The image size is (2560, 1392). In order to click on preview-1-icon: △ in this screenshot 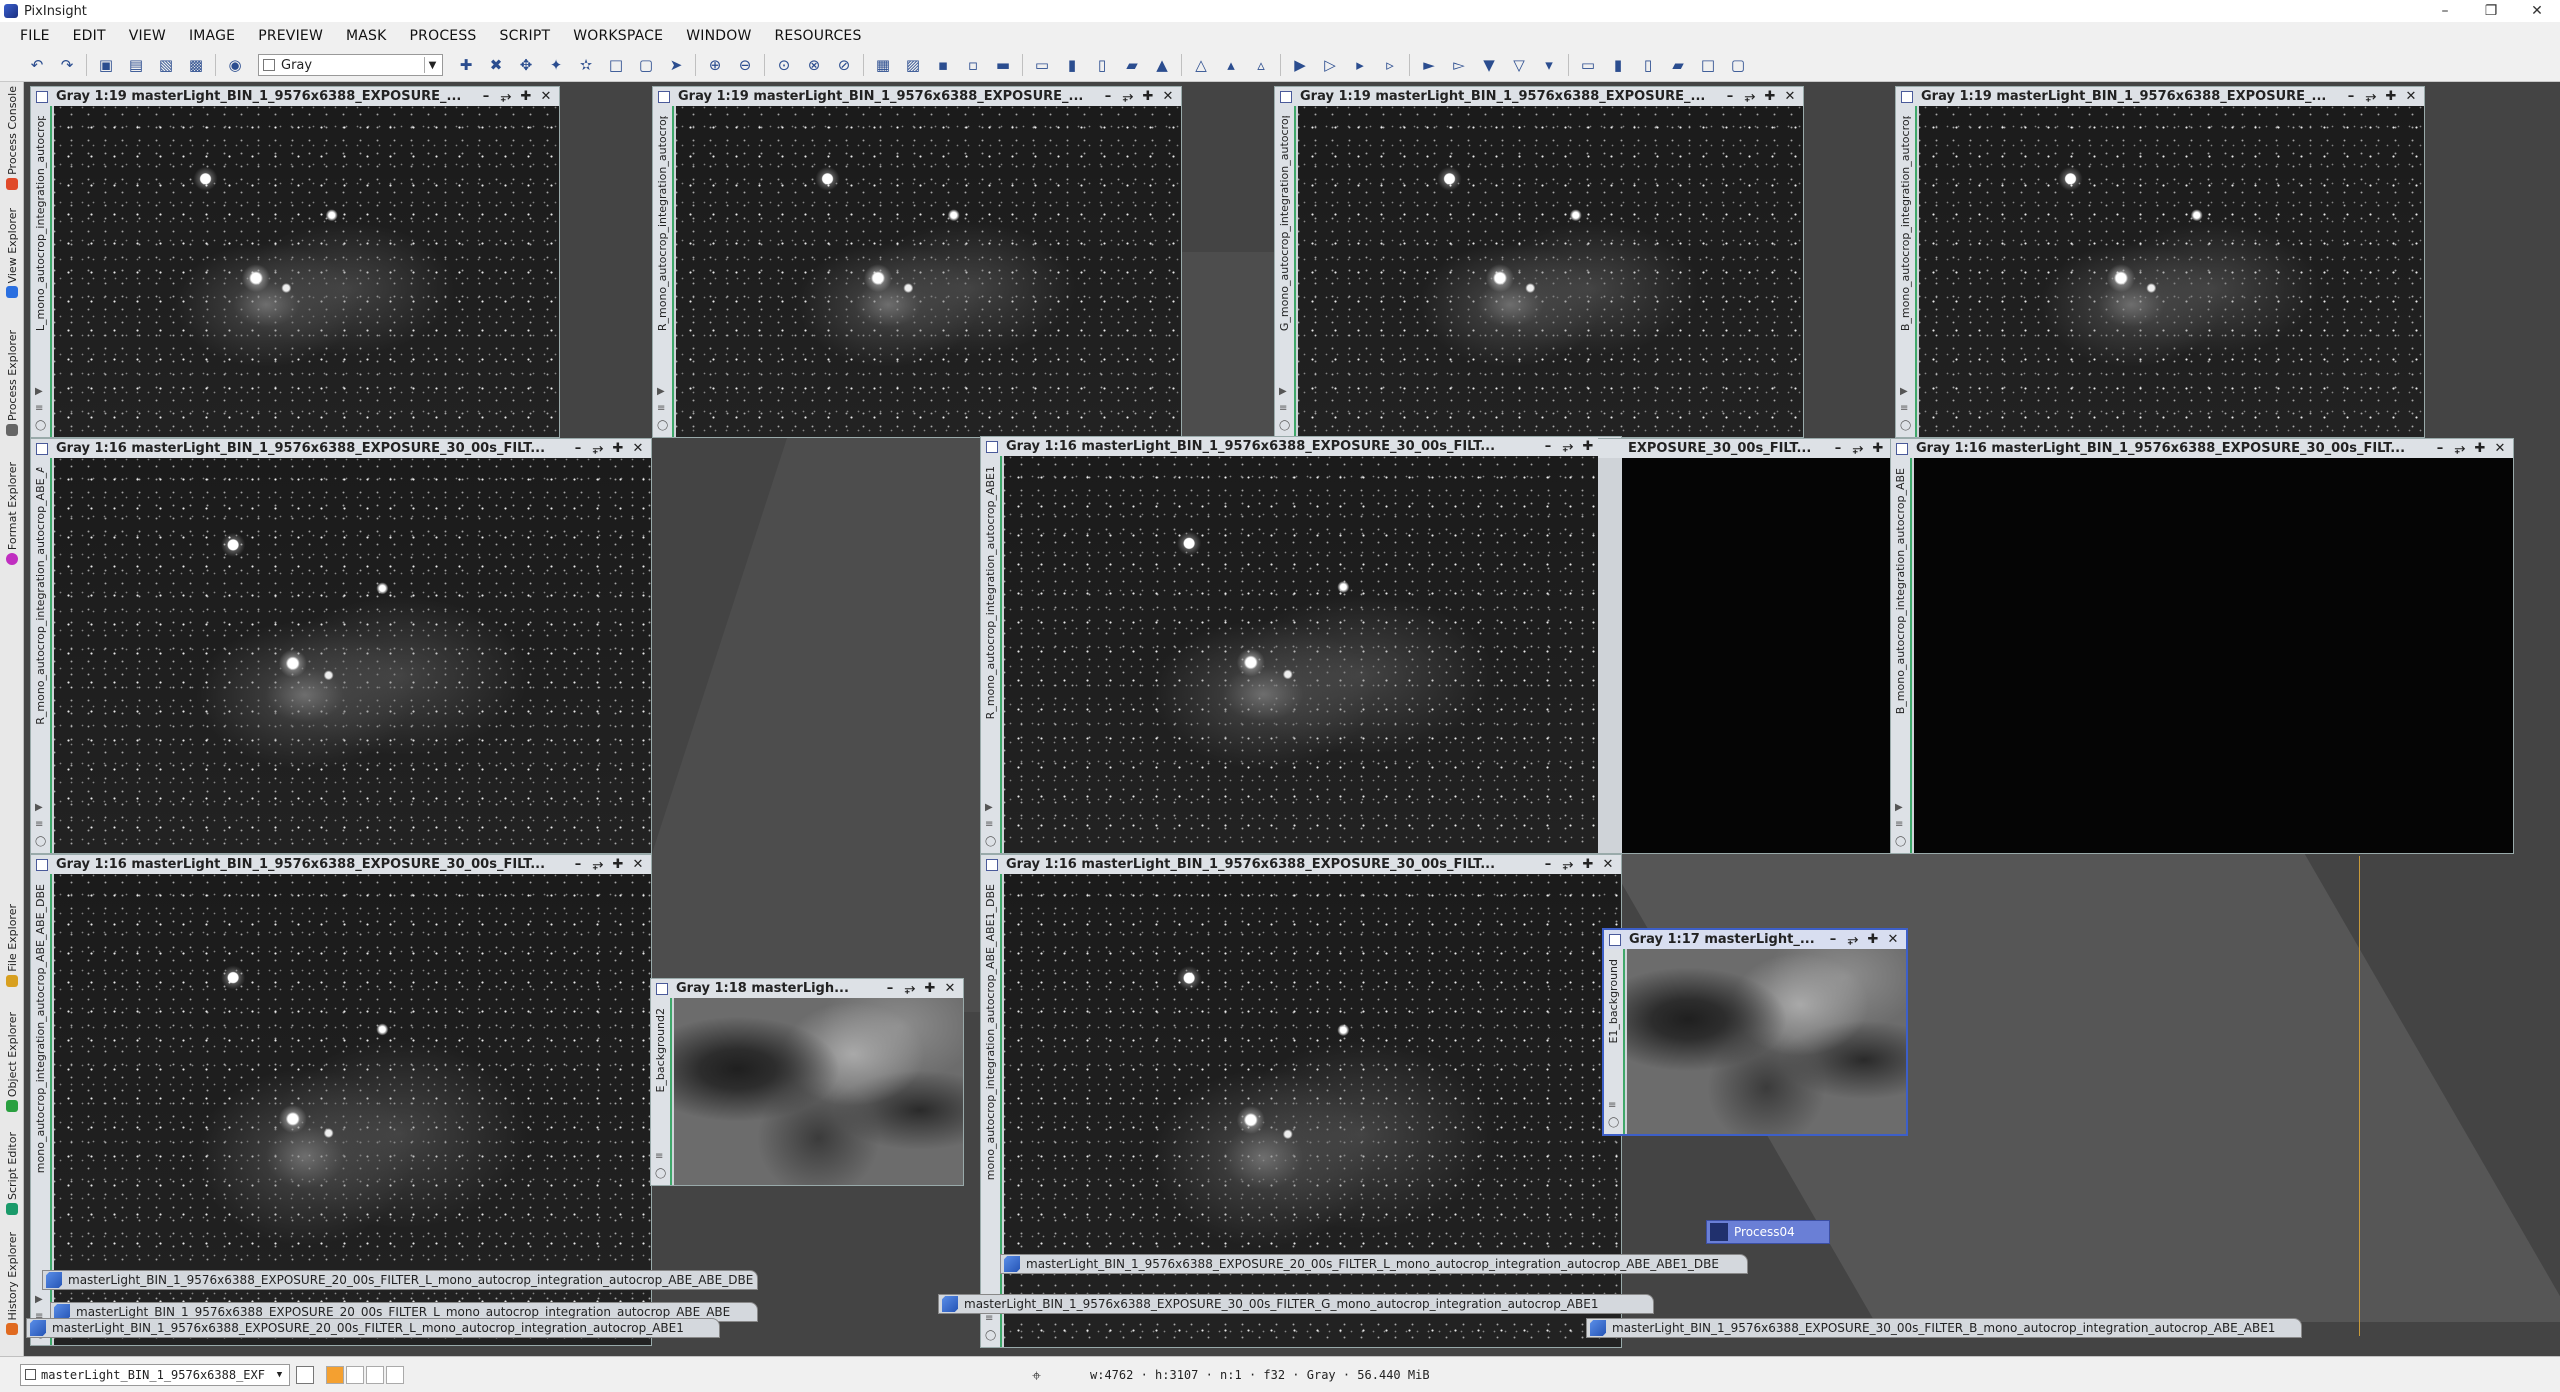, I will do `click(1201, 65)`.